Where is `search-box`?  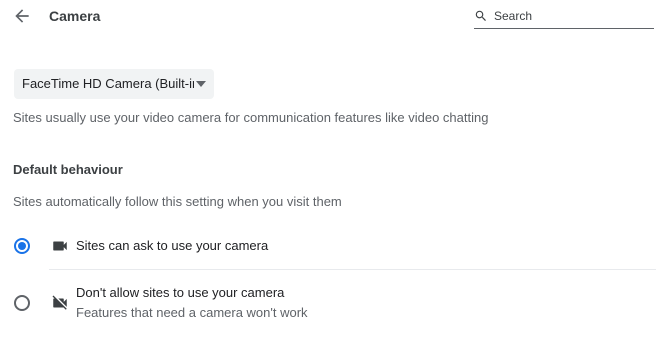
search-box is located at coordinates (564, 16).